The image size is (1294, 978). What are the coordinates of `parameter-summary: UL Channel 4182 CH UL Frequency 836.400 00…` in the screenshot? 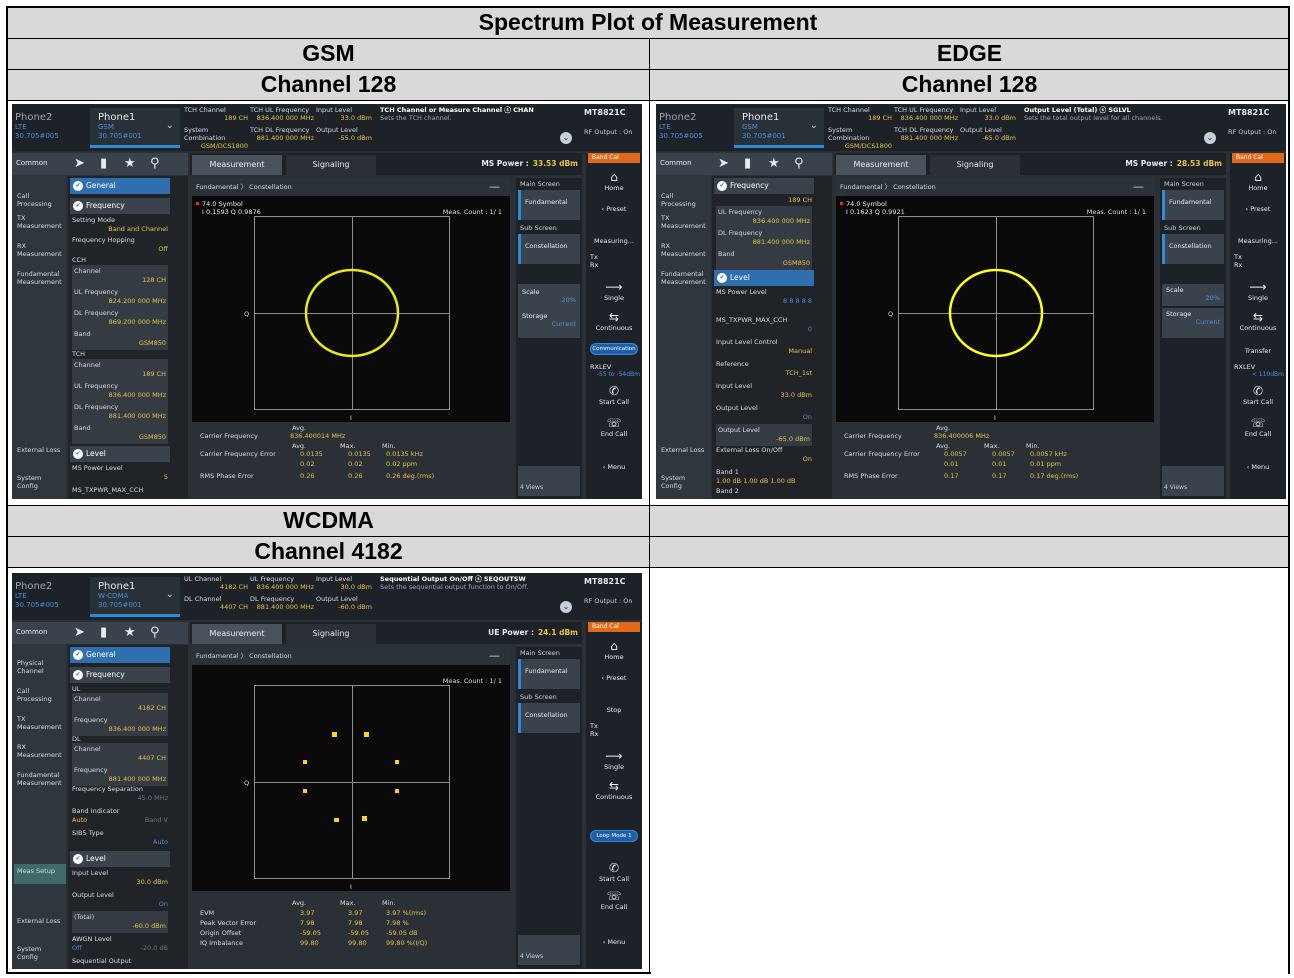 It's located at (279, 596).